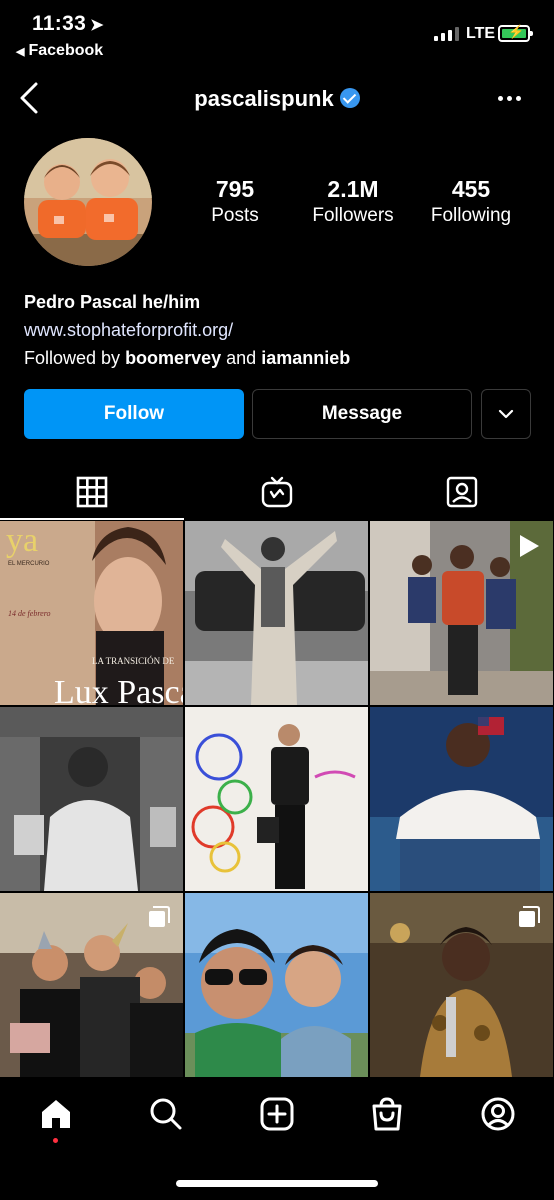  I want to click on signal-icon, so click(446, 34).